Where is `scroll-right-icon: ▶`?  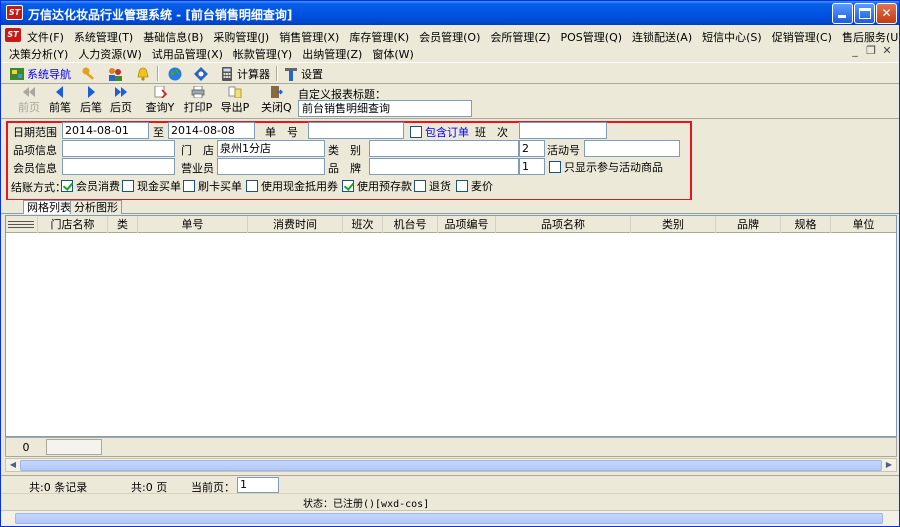 scroll-right-icon: ▶ is located at coordinates (889, 465).